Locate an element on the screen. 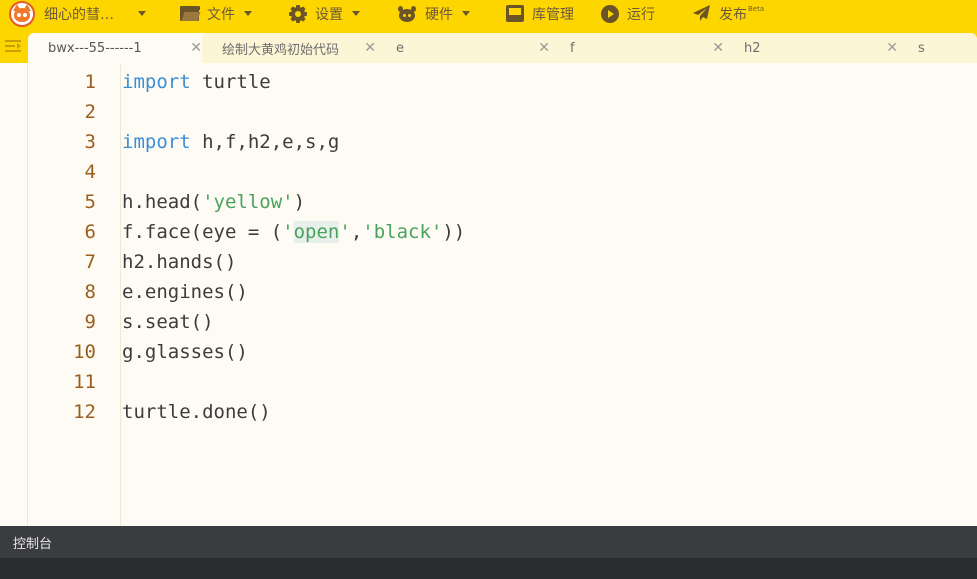  code-line: s.seat() is located at coordinates (549, 322).